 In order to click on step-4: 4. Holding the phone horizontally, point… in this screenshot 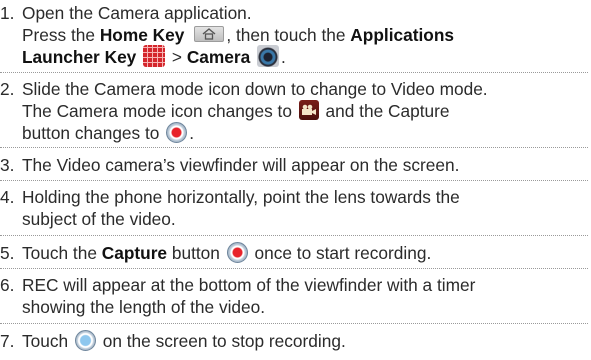, I will do `click(294, 208)`.